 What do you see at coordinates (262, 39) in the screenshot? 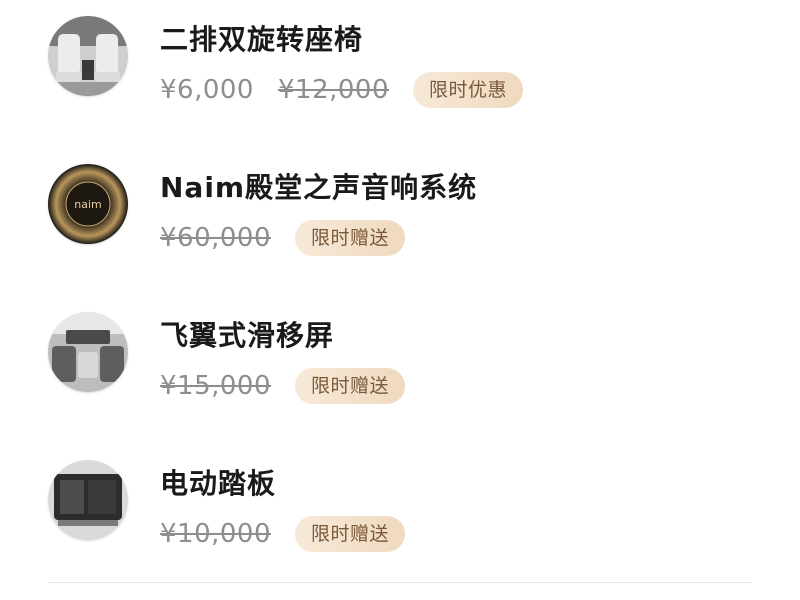
I see `item-title: 二排双旋转座椅` at bounding box center [262, 39].